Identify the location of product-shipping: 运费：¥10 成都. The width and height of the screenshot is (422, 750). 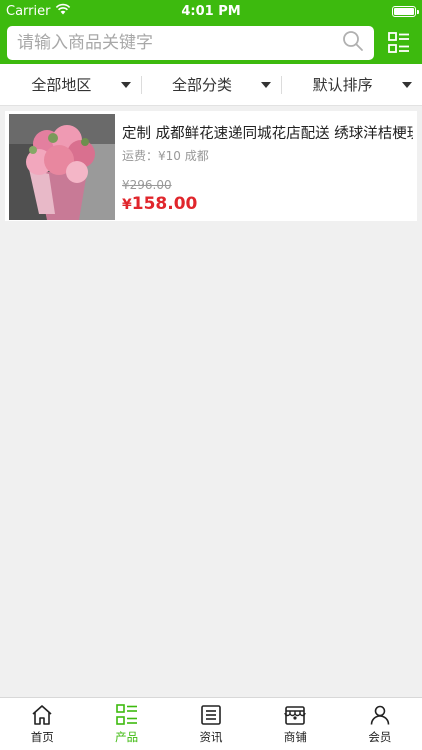
(165, 156).